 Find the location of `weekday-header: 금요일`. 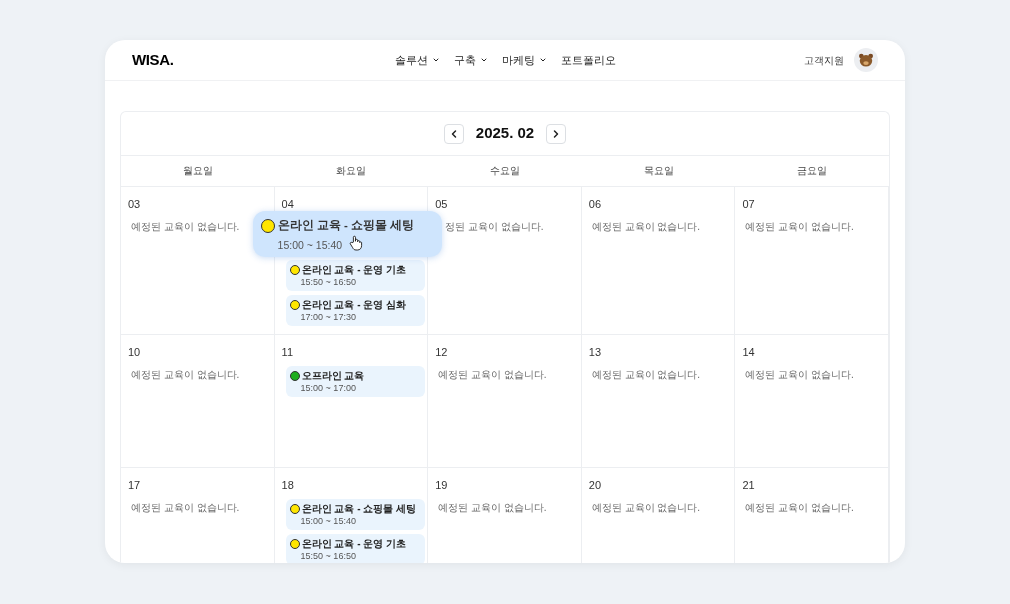

weekday-header: 금요일 is located at coordinates (812, 170).